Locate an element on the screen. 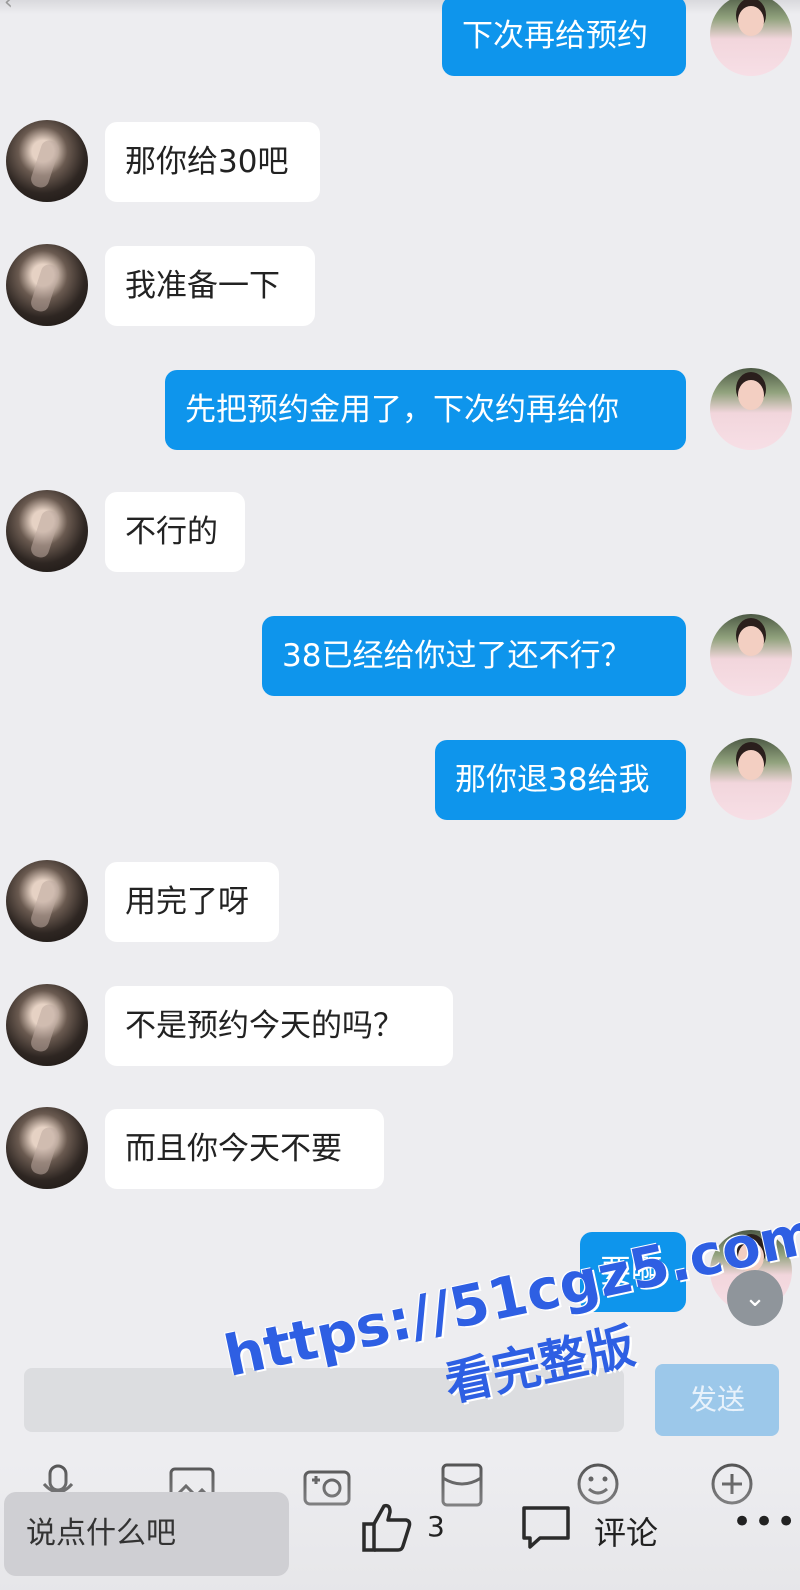 The image size is (800, 1590). message-bubble-outgoing: 要啊 is located at coordinates (633, 1272).